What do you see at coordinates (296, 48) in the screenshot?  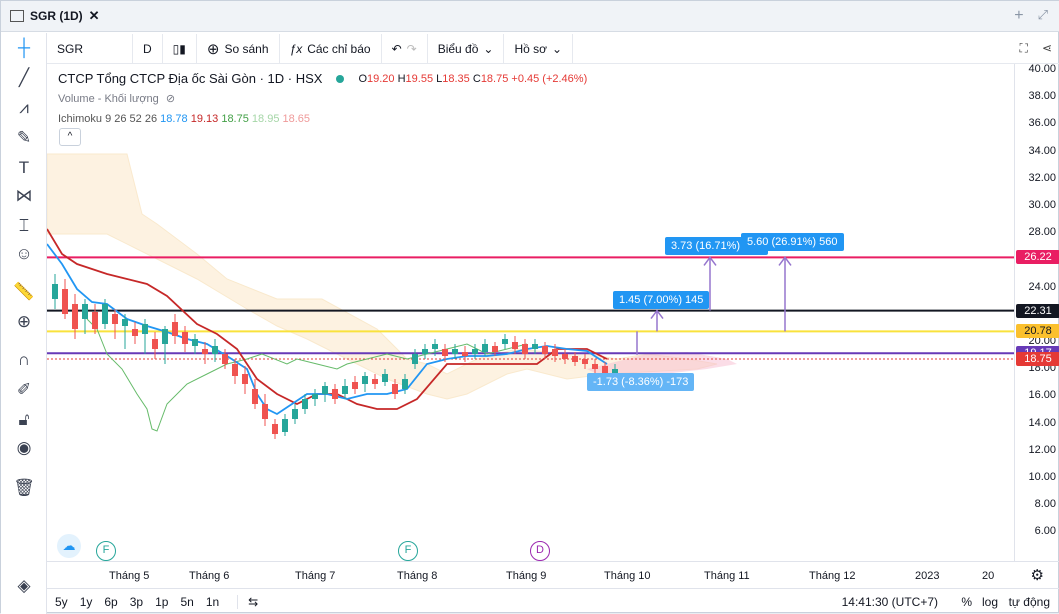 I see `fx-icon: ƒx` at bounding box center [296, 48].